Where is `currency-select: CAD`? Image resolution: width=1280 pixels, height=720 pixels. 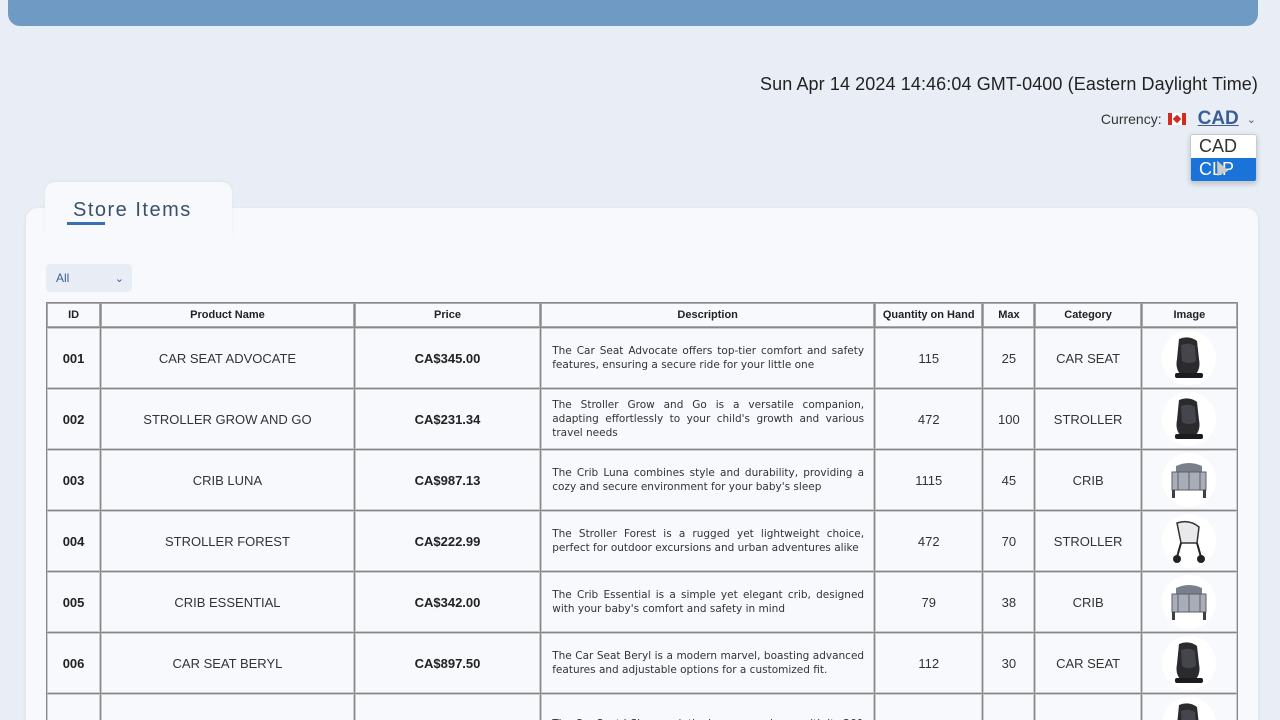
currency-select: CAD is located at coordinates (1218, 119).